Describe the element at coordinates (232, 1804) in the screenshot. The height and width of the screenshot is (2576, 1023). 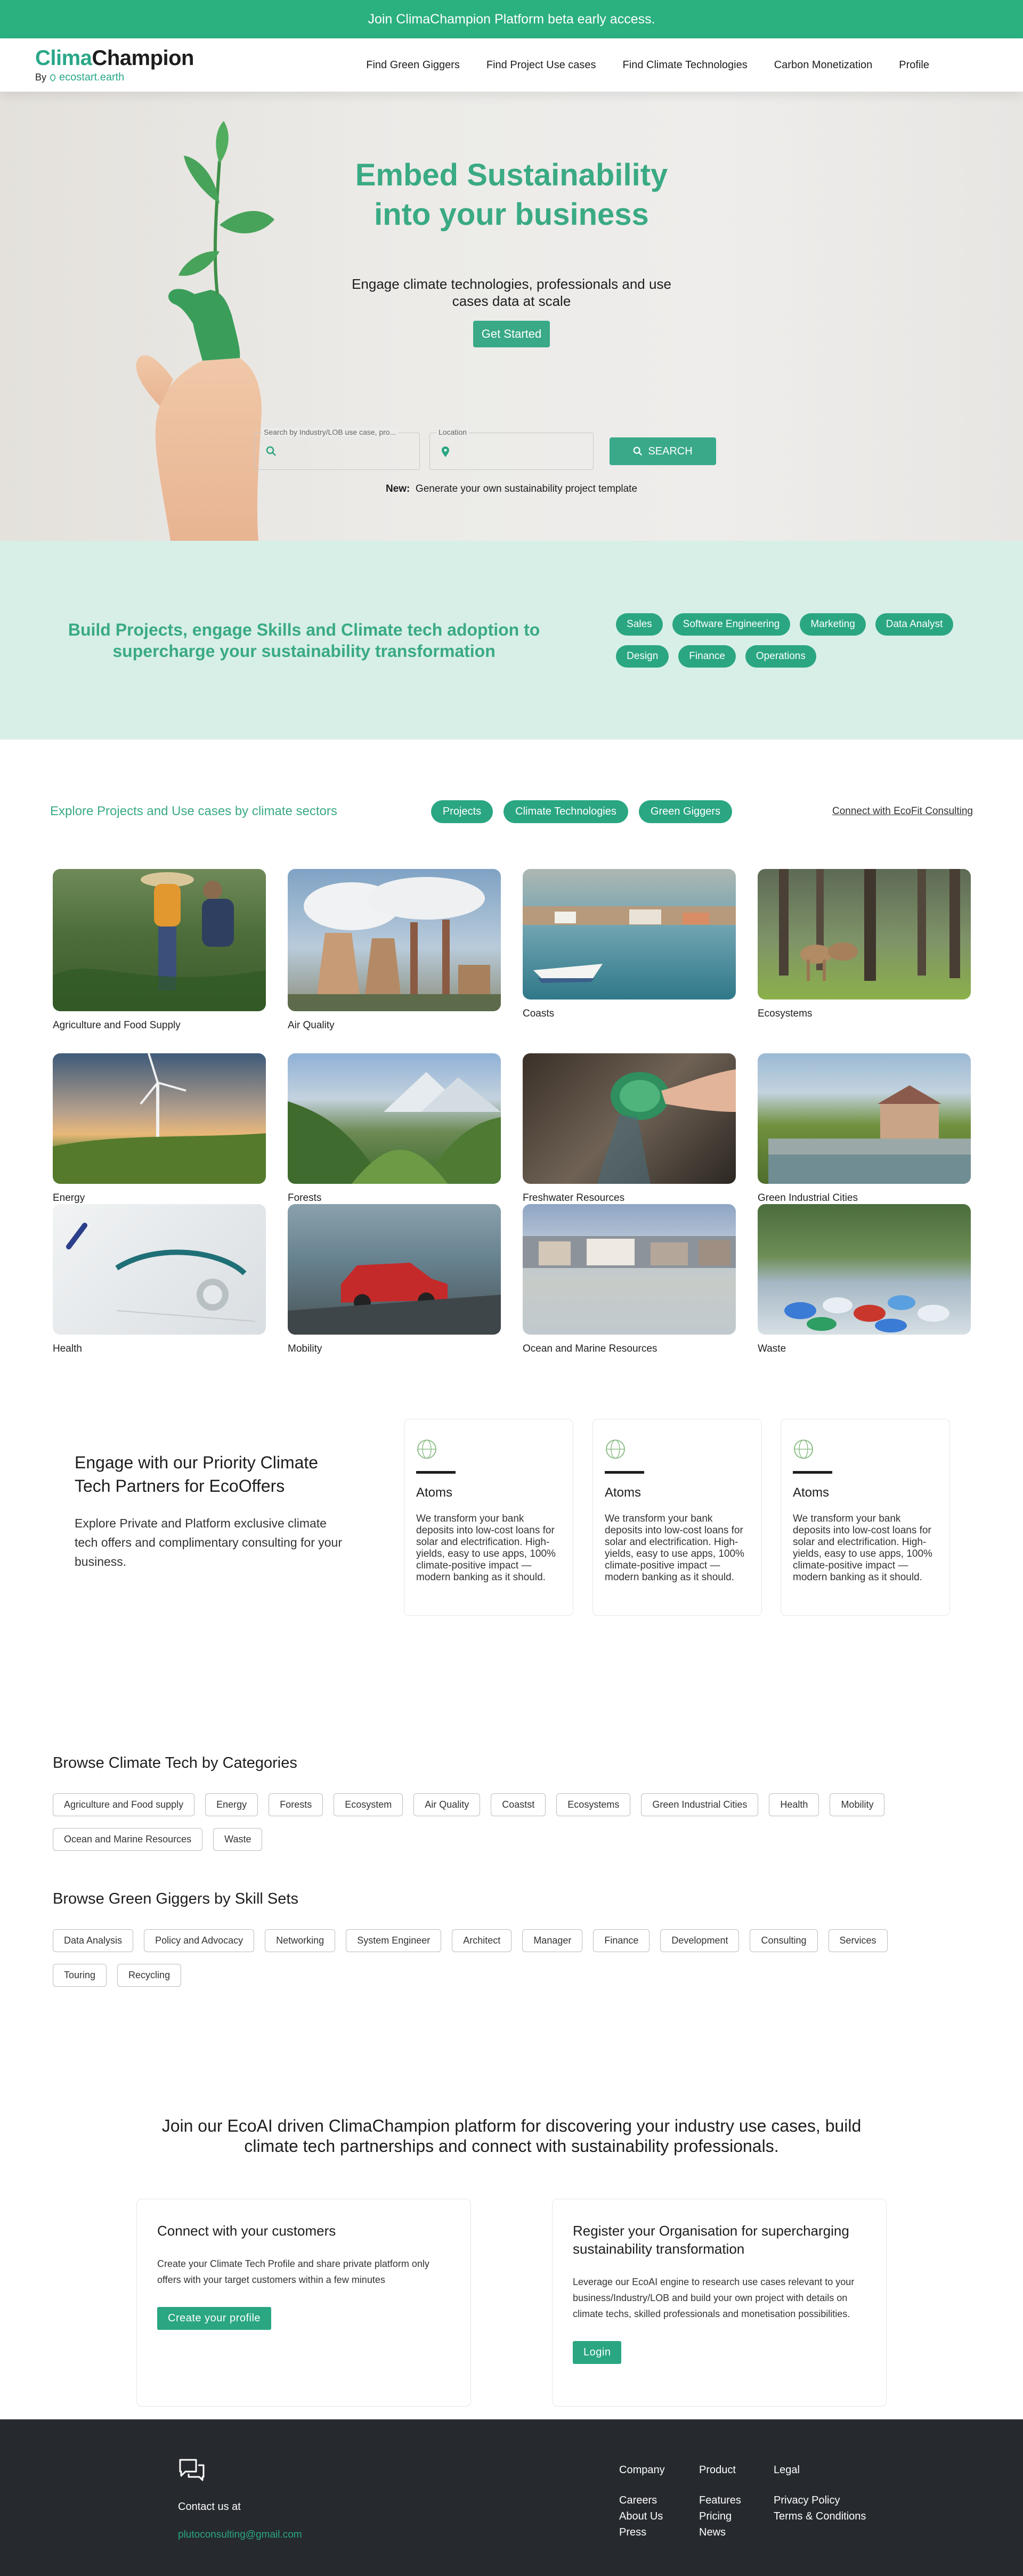
I see `category-chip: Energy` at that location.